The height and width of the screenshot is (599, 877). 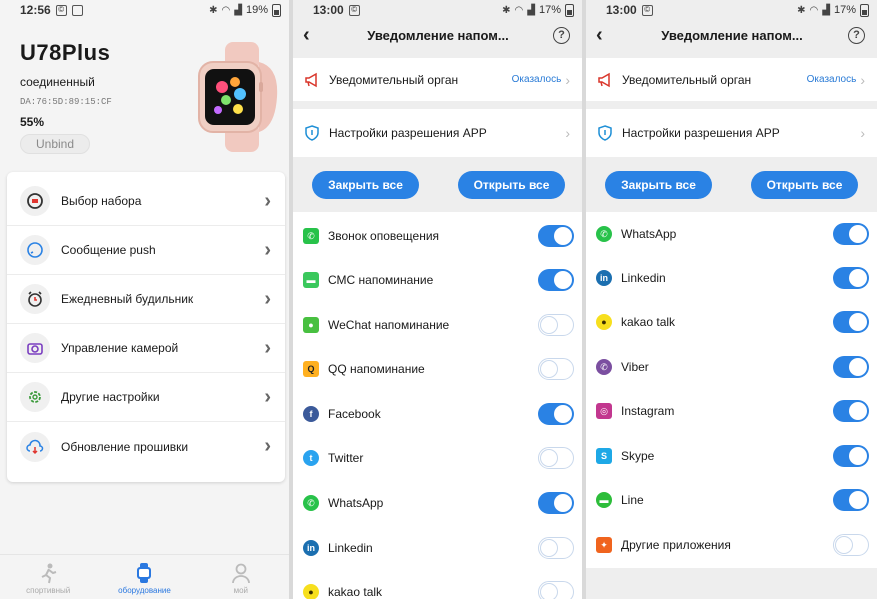 What do you see at coordinates (238, 97) in the screenshot?
I see `smartwatch-image` at bounding box center [238, 97].